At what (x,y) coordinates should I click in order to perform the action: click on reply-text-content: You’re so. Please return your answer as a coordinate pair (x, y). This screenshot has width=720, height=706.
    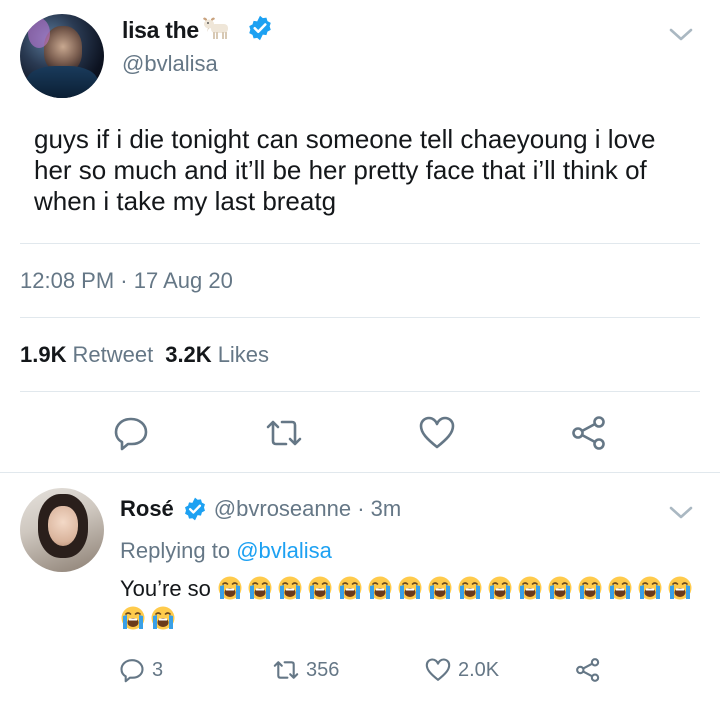
    Looking at the image, I should click on (165, 588).